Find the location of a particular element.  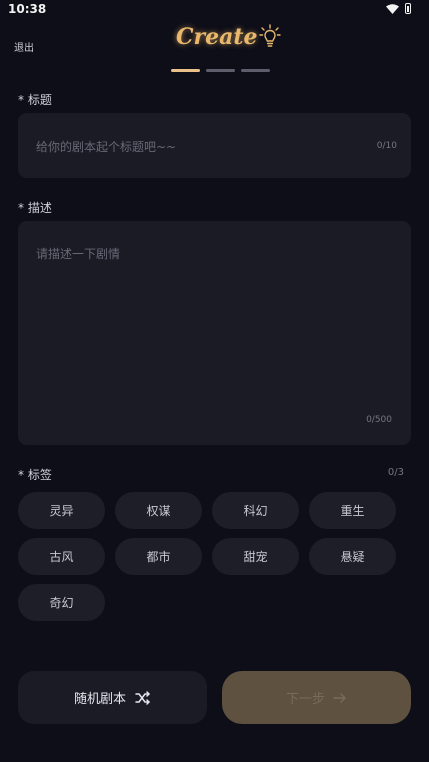

tag-option: 科幻 is located at coordinates (255, 510).